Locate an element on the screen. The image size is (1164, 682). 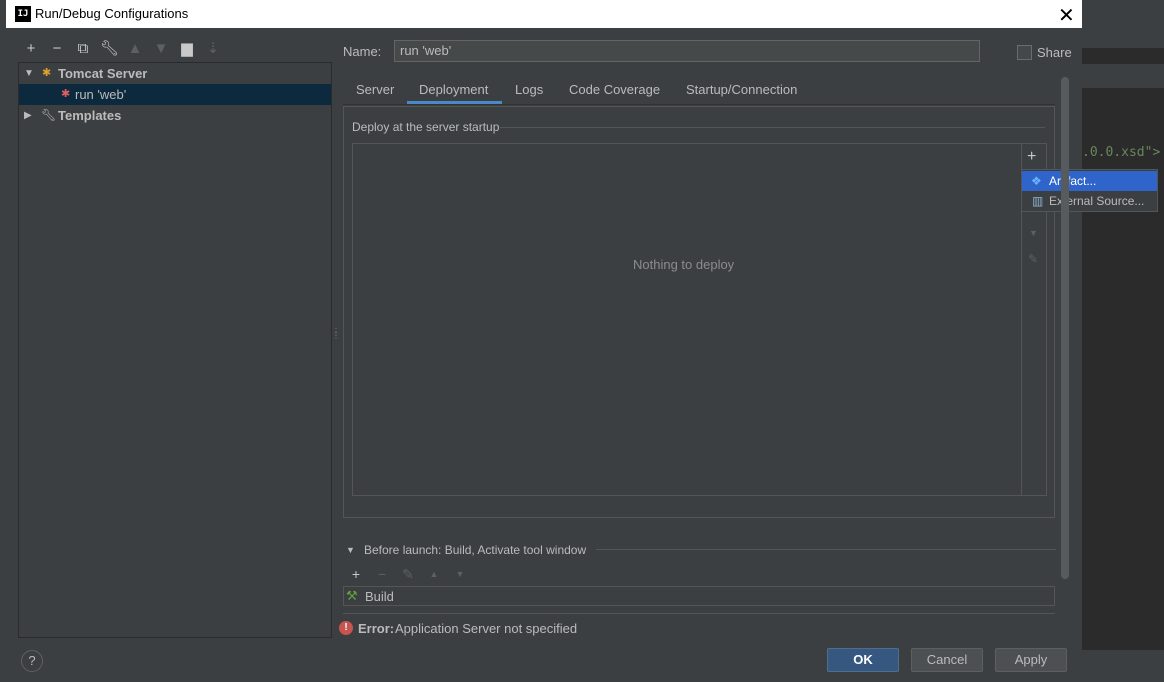
dialog-titlebar: IJ Run/Debug Configurations ✕ is located at coordinates (544, 14).